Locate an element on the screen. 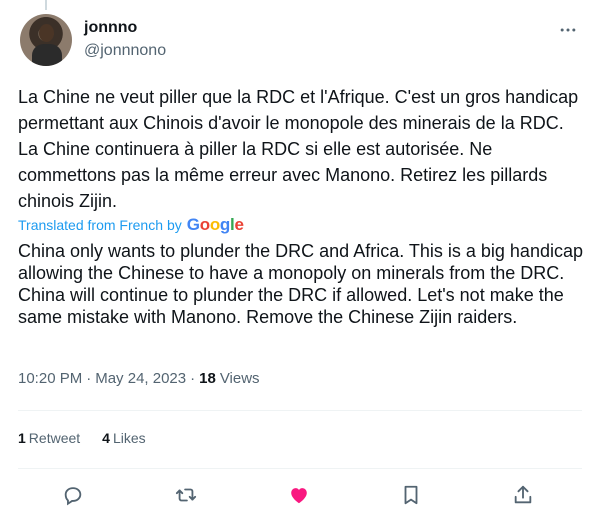  retweets-label: Retweet is located at coordinates (54, 438).